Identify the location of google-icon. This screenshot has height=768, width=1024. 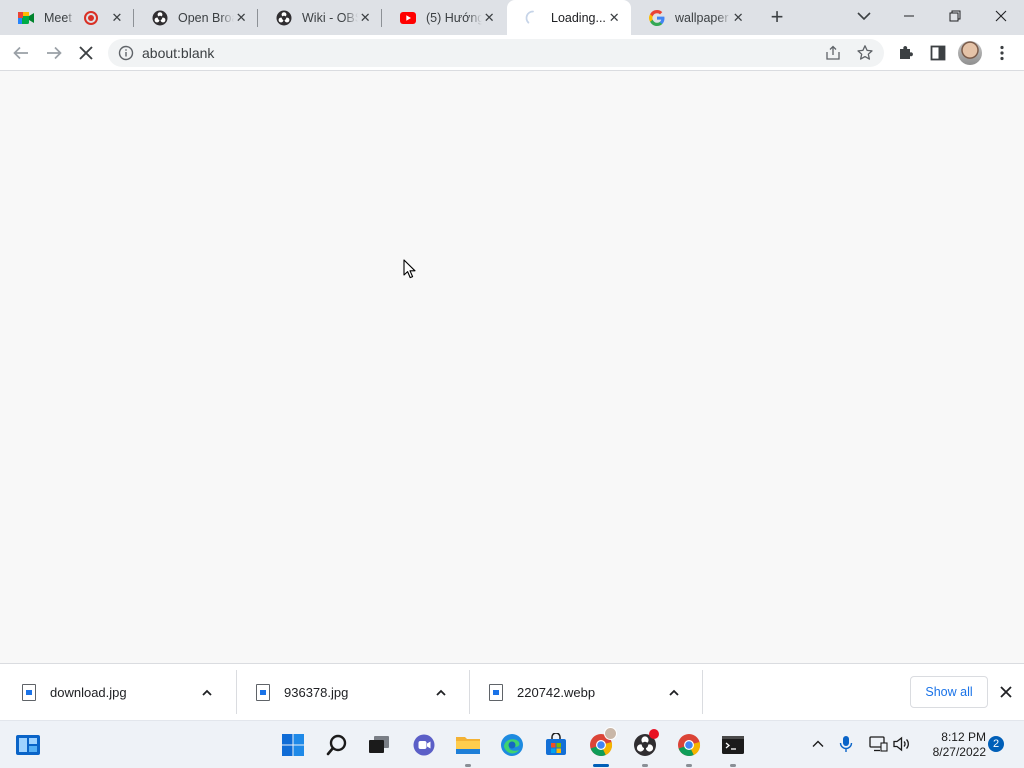
(657, 17).